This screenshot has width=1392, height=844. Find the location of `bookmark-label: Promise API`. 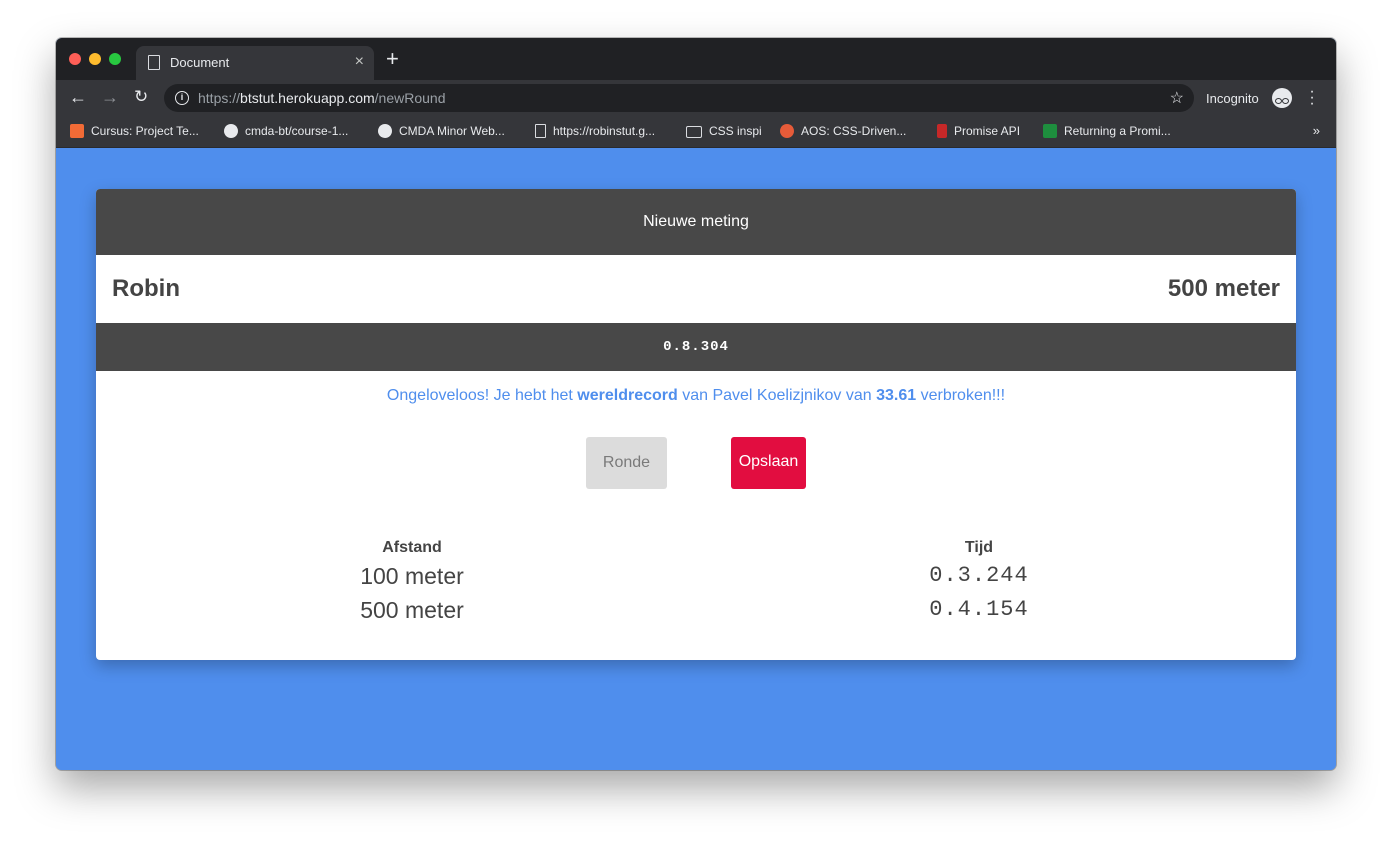

bookmark-label: Promise API is located at coordinates (987, 131).